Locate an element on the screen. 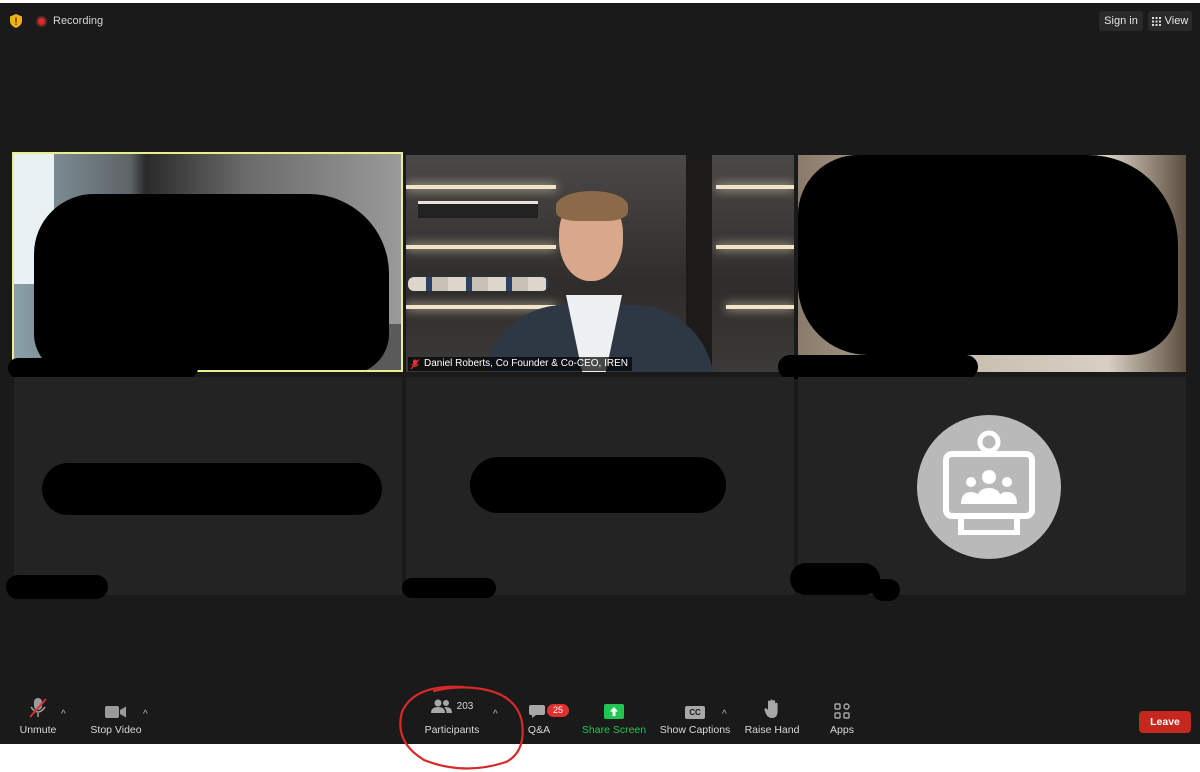 The height and width of the screenshot is (772, 1200). captions-options-caret: ^ is located at coordinates (724, 714).